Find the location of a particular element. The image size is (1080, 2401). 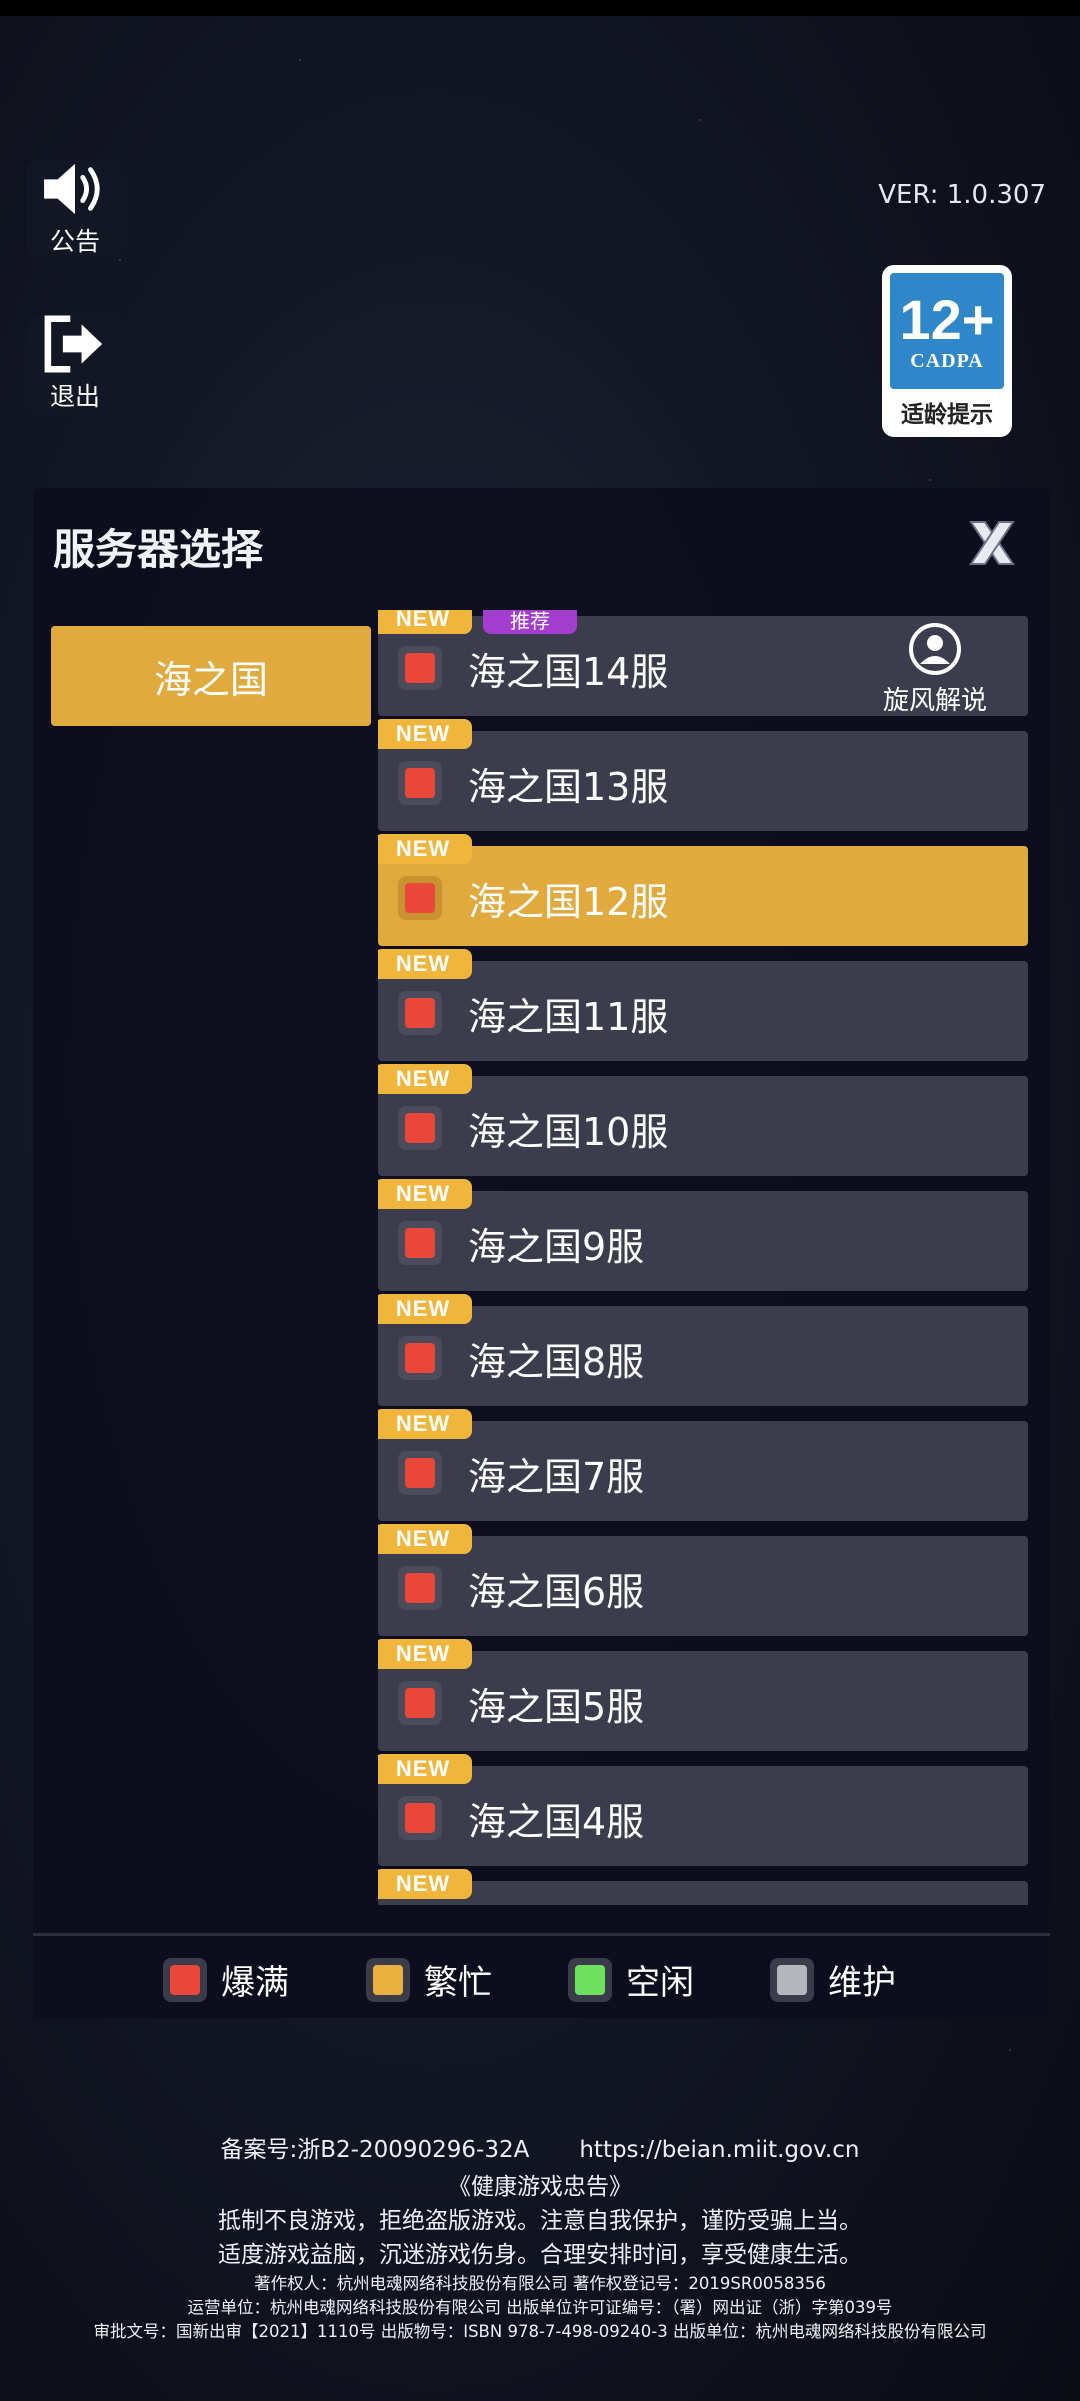

legend-item-full: 爆满 is located at coordinates (226, 1979).